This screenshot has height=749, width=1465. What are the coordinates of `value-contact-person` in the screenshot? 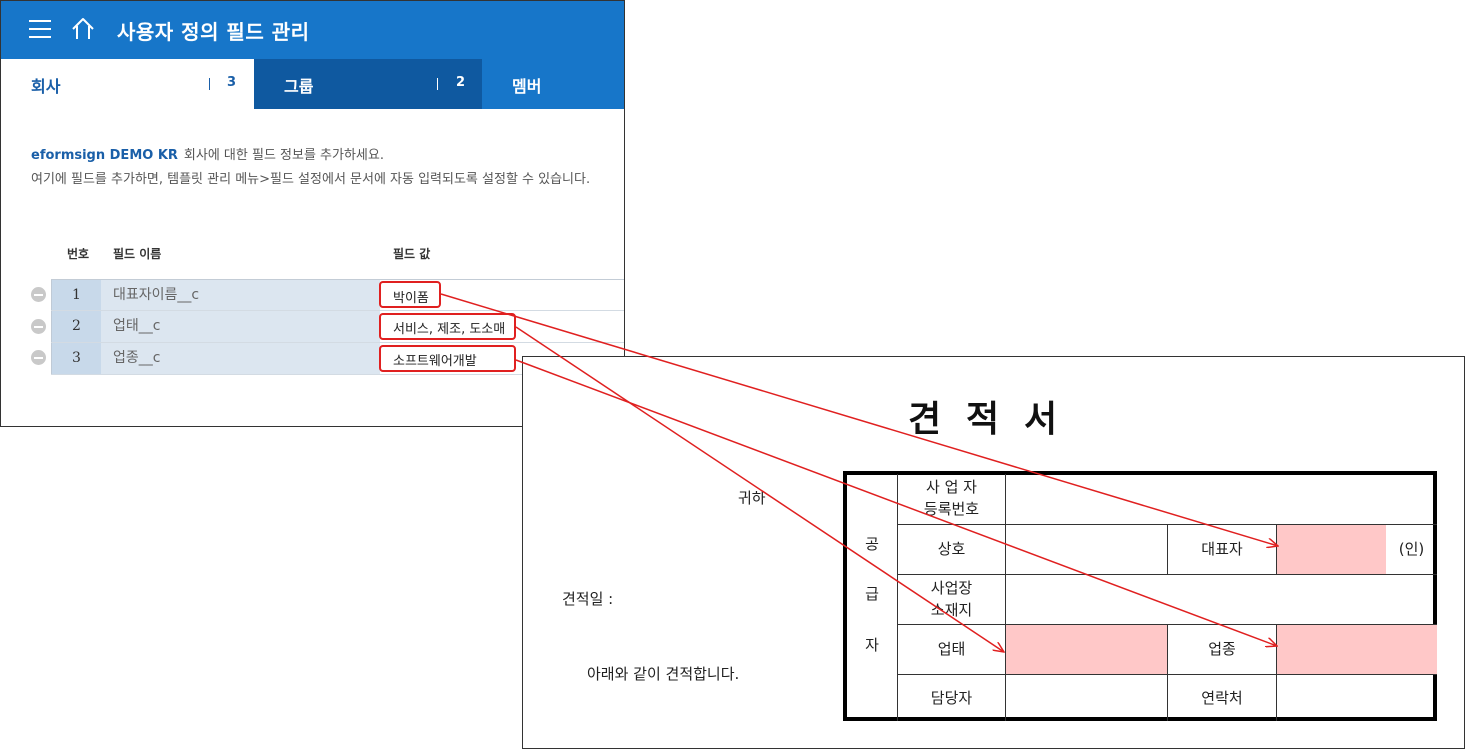 It's located at (1086, 697).